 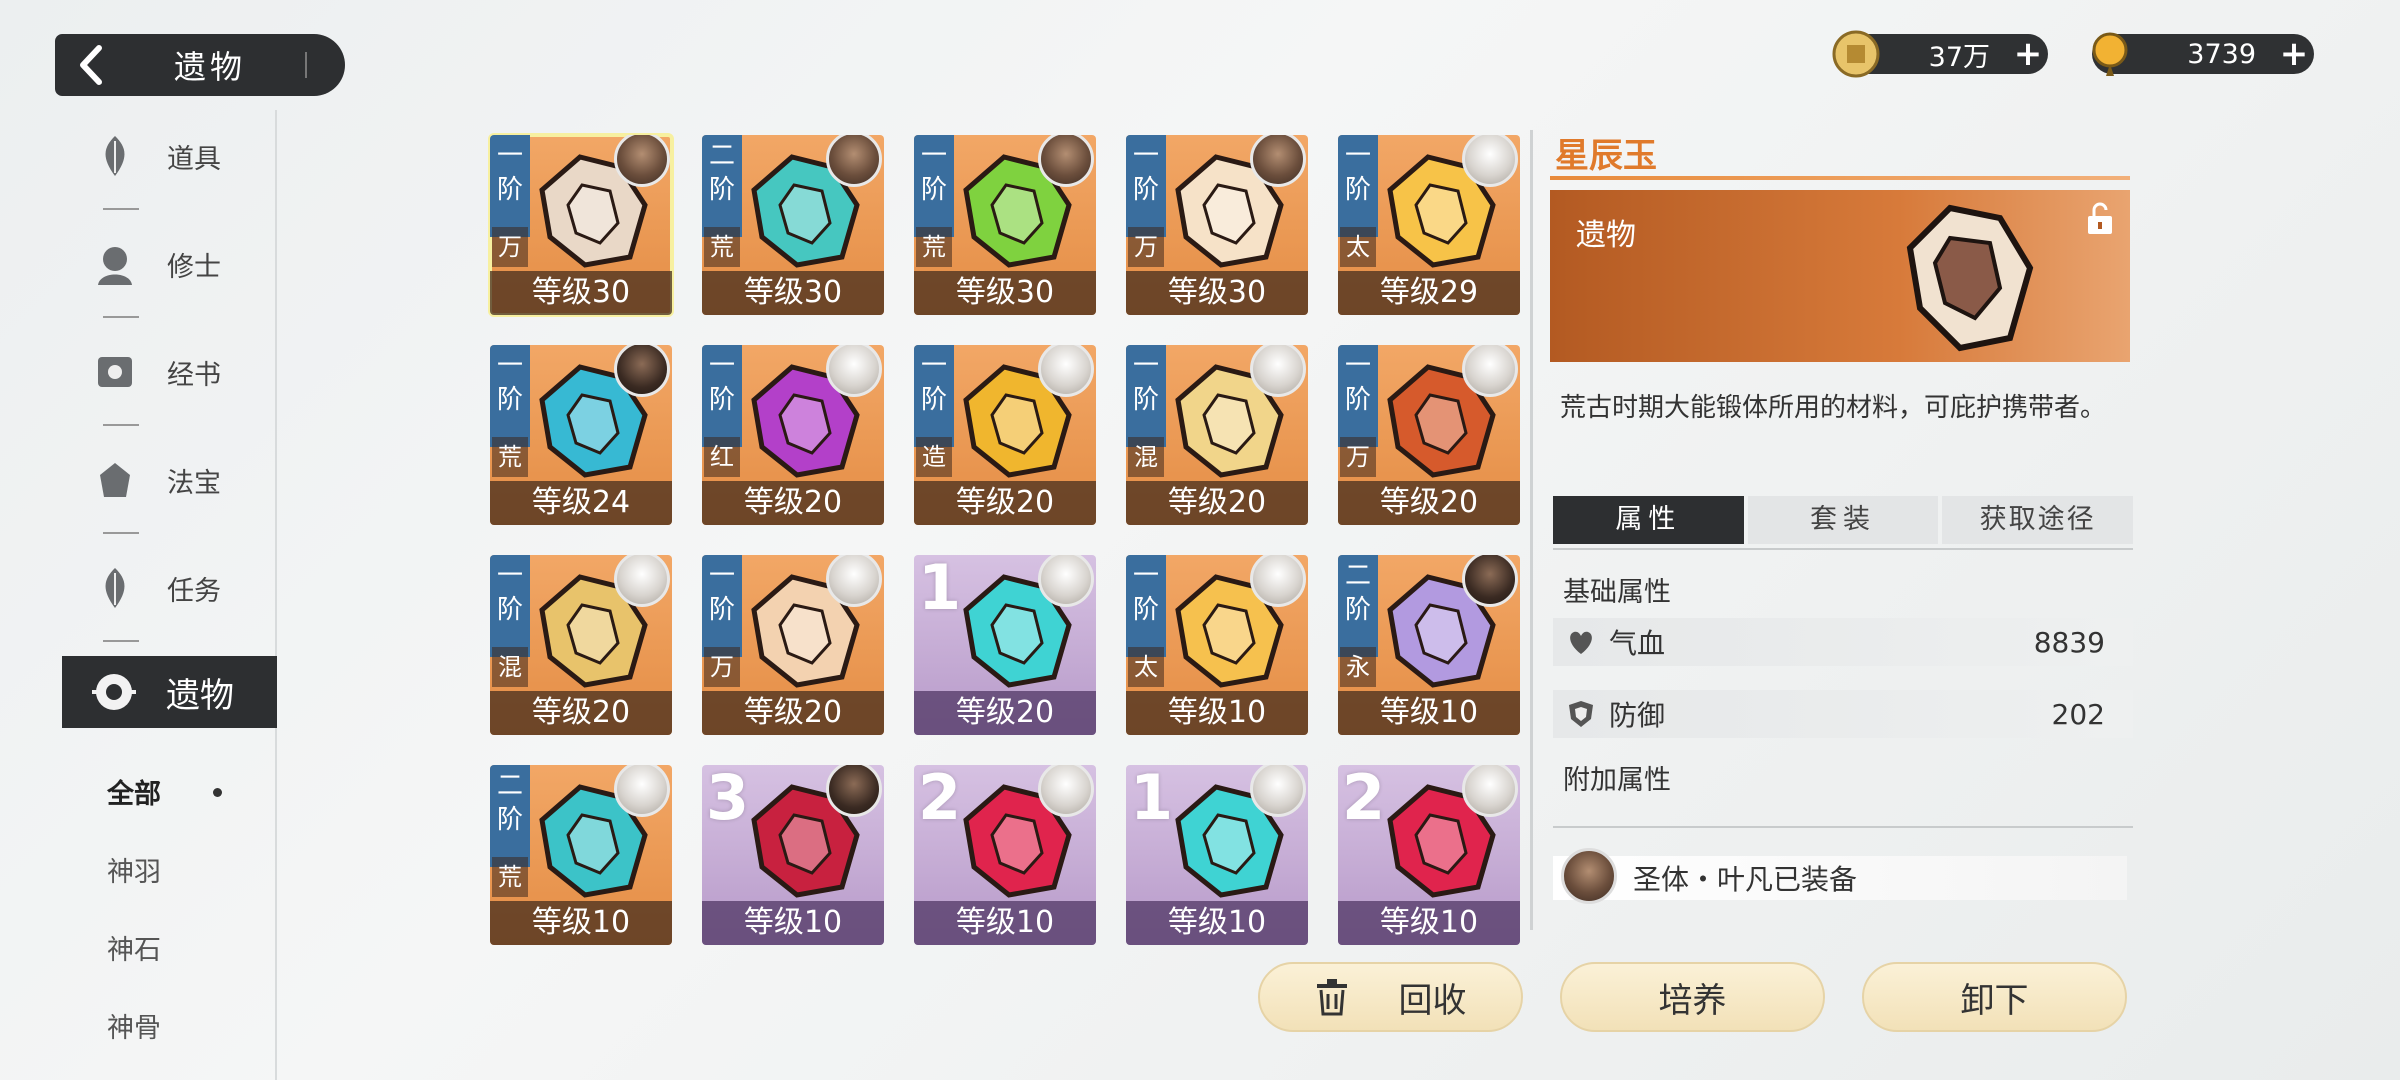 I want to click on set-tag: 混, so click(x=1146, y=457).